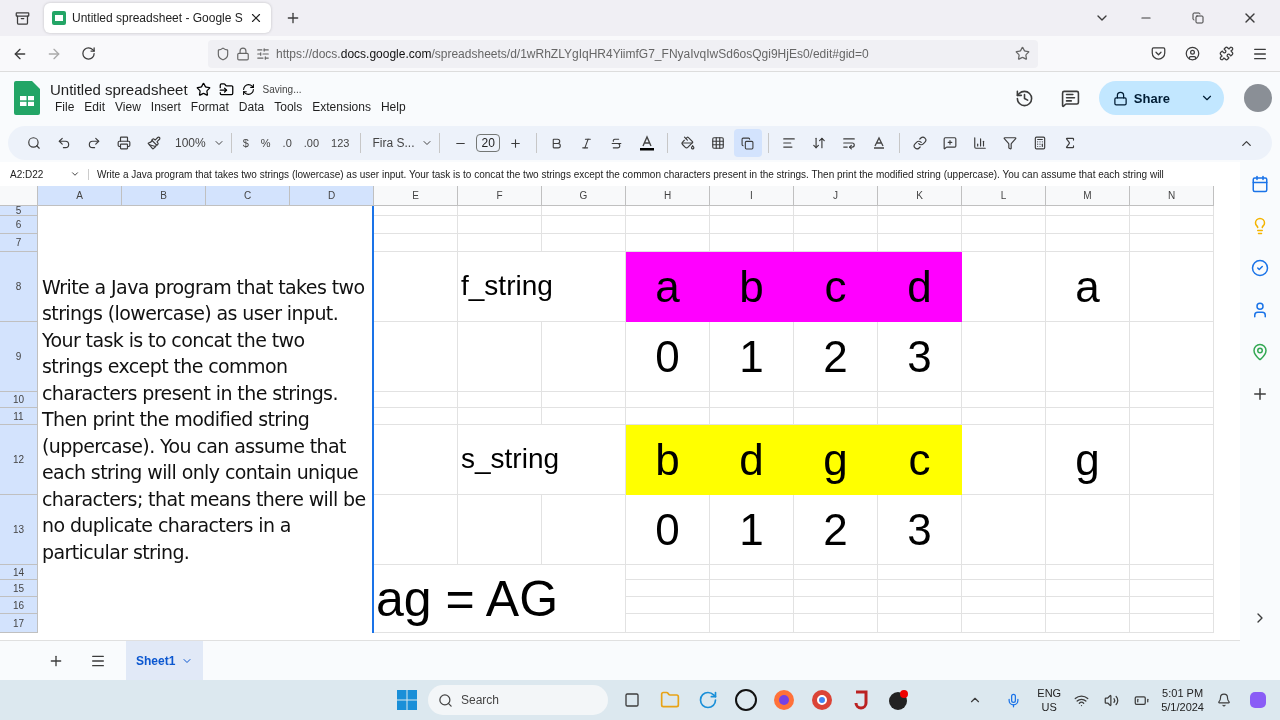 The width and height of the screenshot is (1280, 720). Describe the element at coordinates (95, 106) in the screenshot. I see `menu-item: Edit` at that location.